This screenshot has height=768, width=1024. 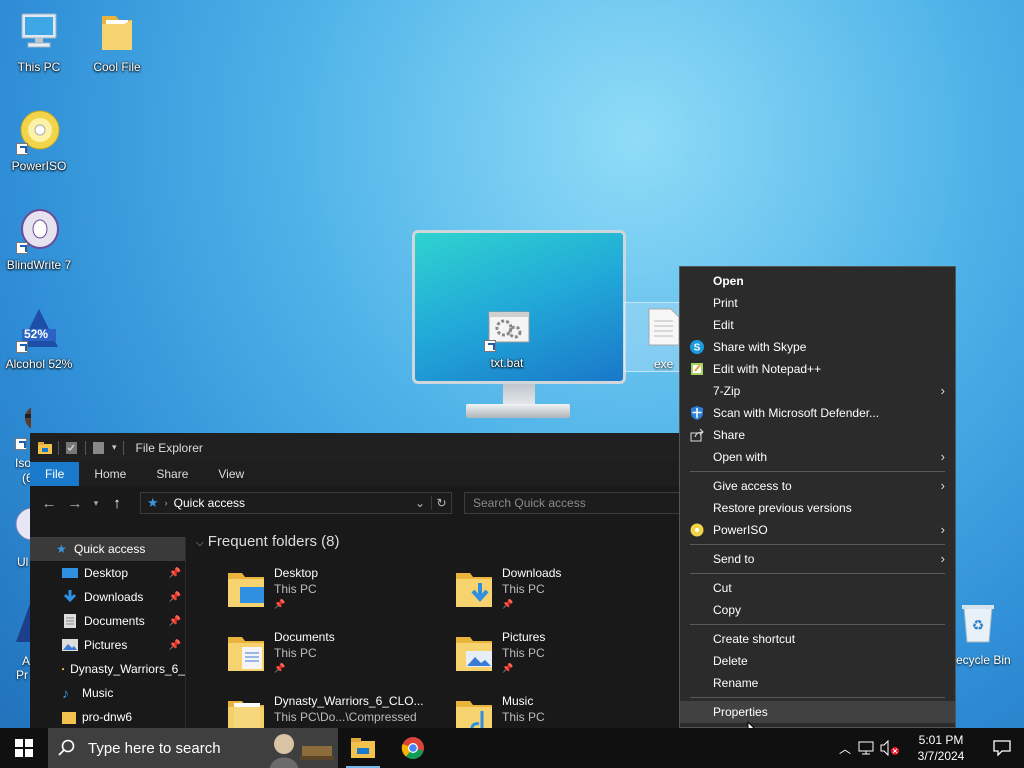 What do you see at coordinates (107, 693) in the screenshot?
I see `nav-item-music: ♪ Music` at bounding box center [107, 693].